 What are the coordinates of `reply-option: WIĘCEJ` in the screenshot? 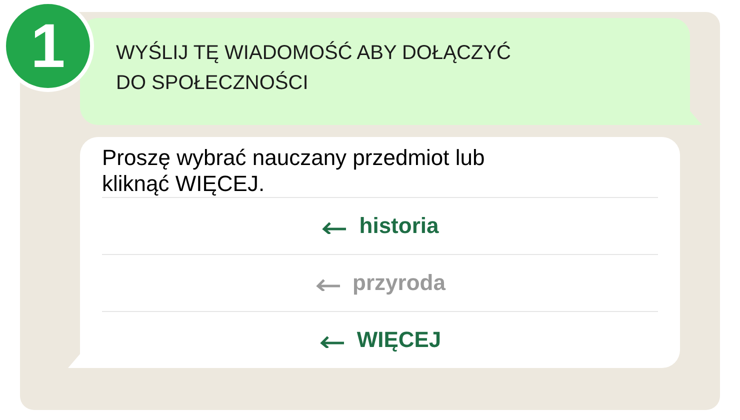 It's located at (380, 339).